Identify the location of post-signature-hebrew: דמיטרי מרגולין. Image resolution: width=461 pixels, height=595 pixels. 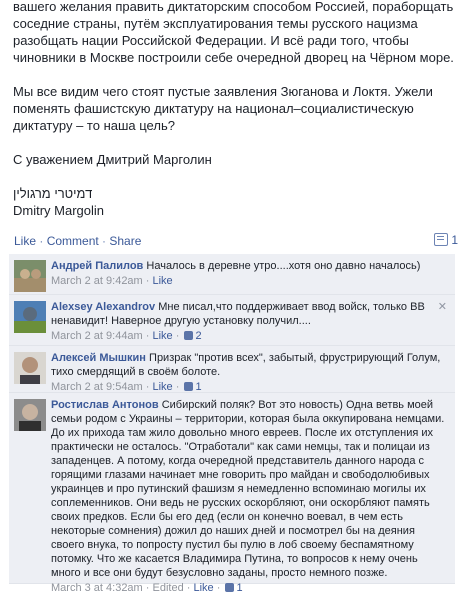
(53, 193).